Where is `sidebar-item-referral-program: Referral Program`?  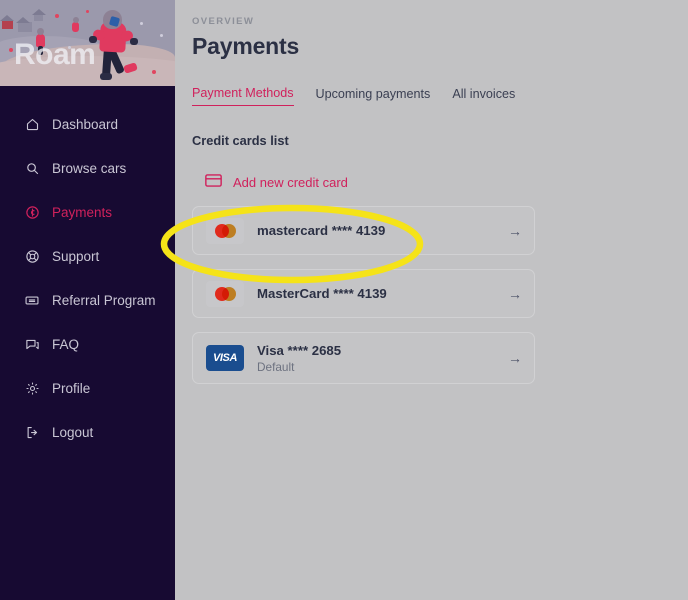 sidebar-item-referral-program: Referral Program is located at coordinates (99, 300).